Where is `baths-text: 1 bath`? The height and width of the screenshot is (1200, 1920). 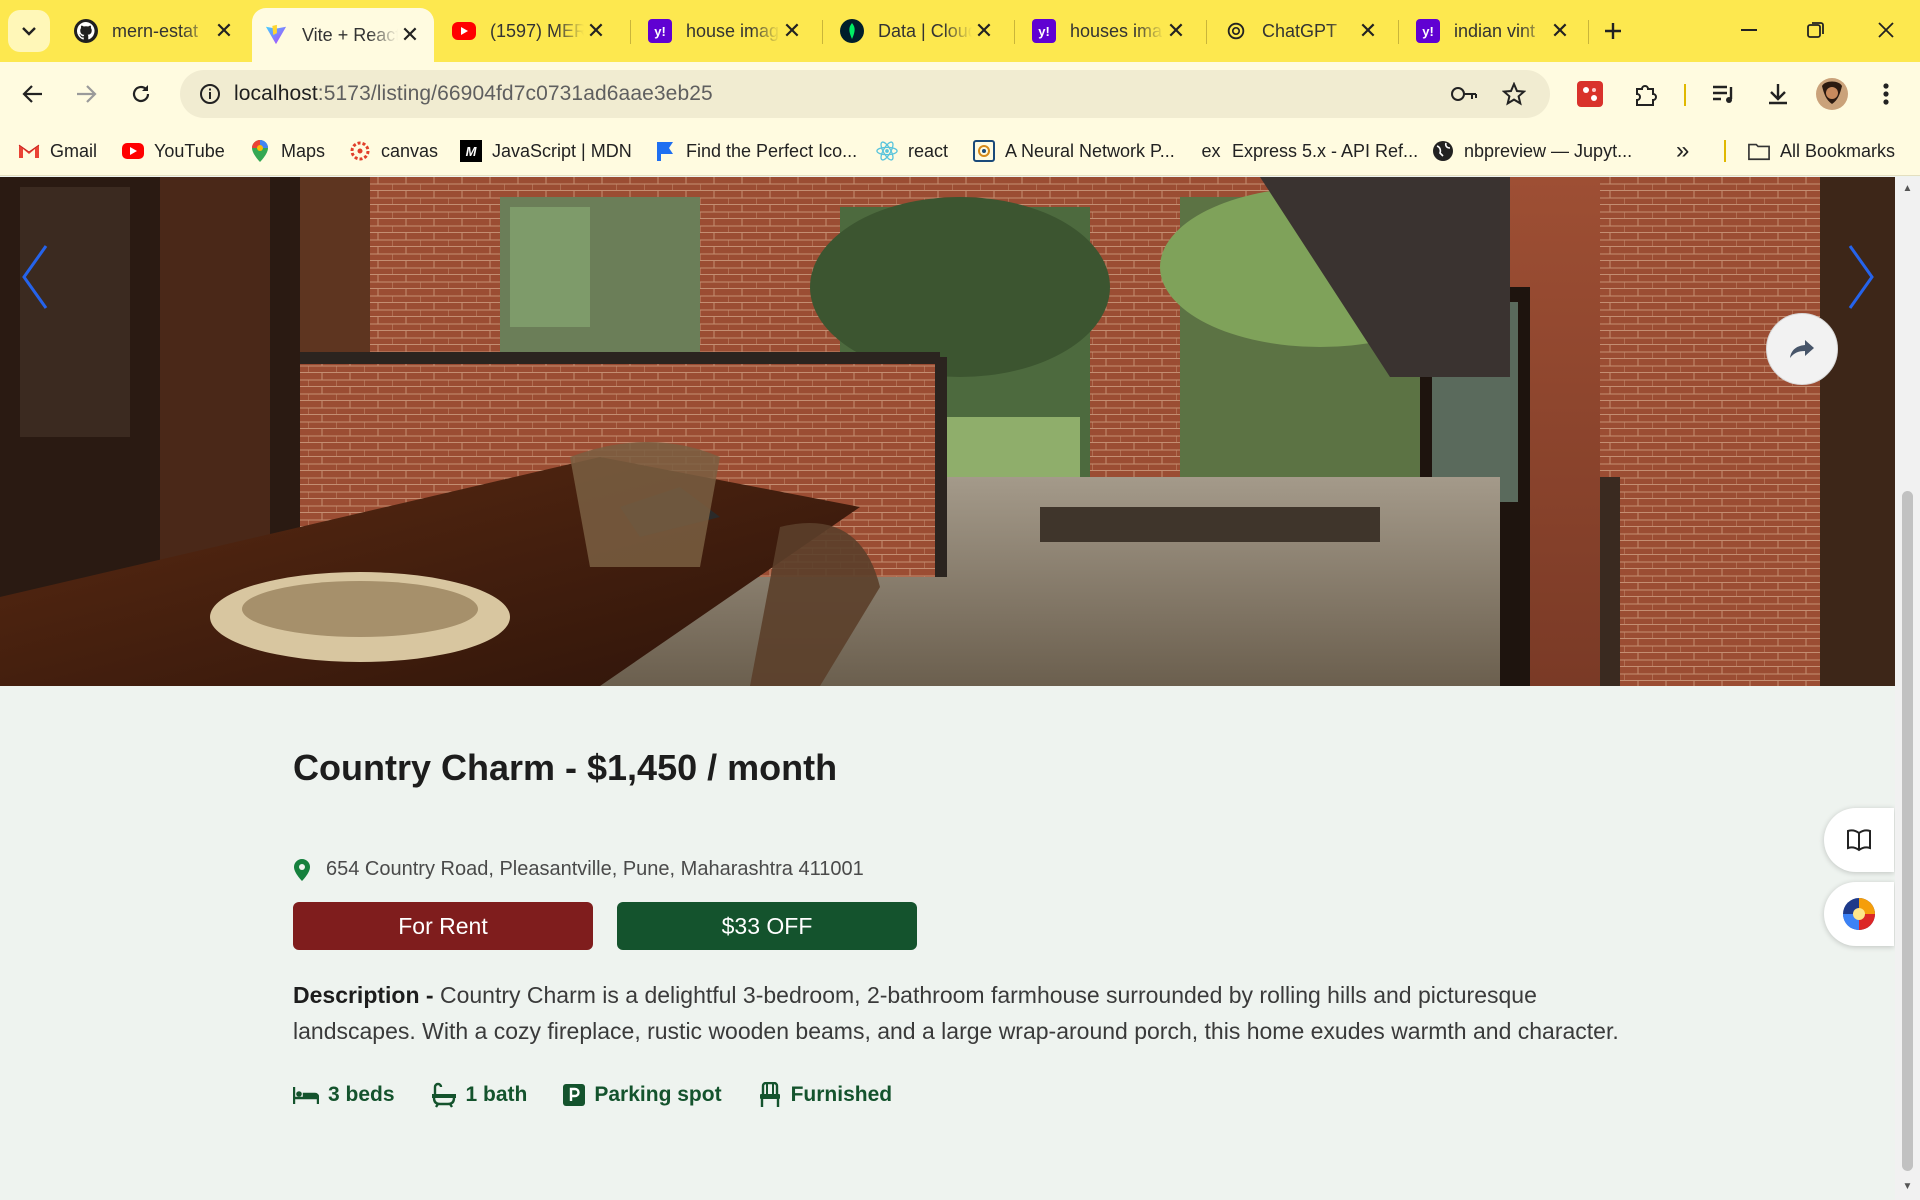
baths-text: 1 bath is located at coordinates (496, 1094).